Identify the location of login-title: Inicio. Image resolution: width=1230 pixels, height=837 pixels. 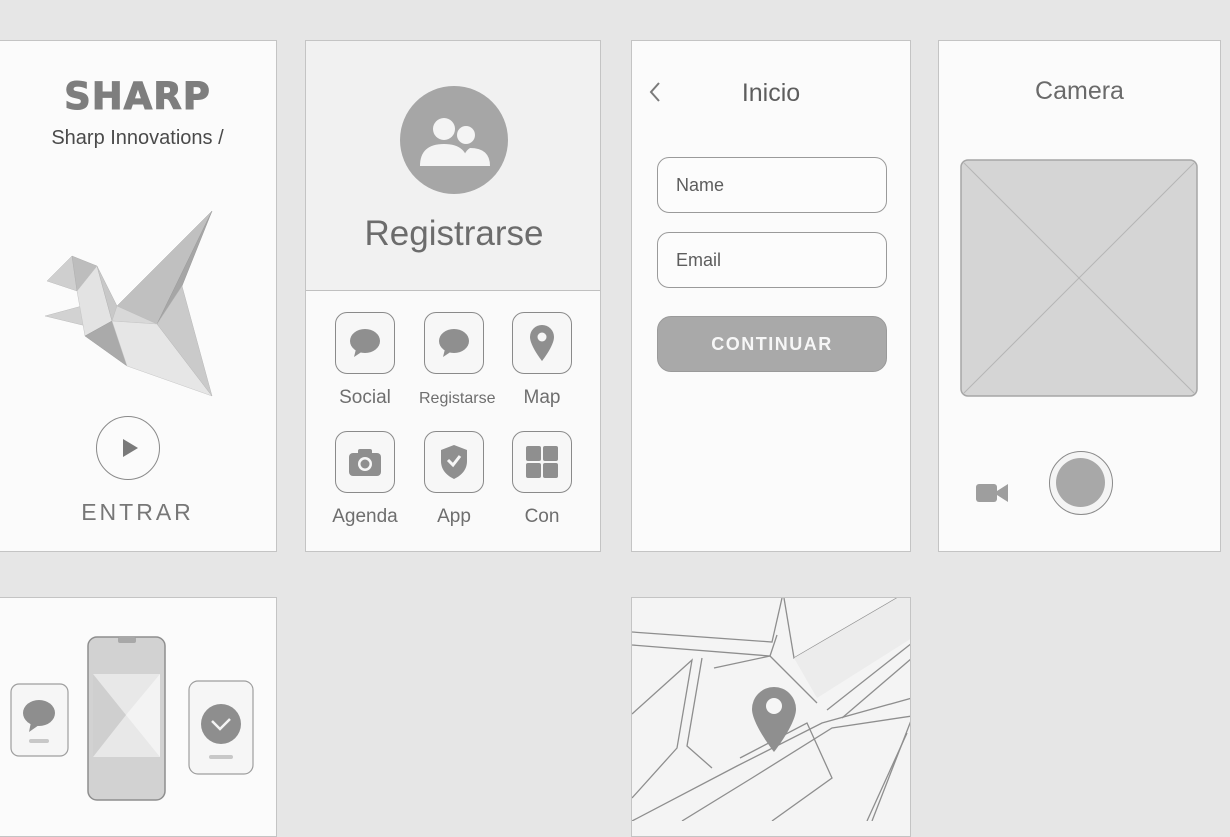
(771, 93).